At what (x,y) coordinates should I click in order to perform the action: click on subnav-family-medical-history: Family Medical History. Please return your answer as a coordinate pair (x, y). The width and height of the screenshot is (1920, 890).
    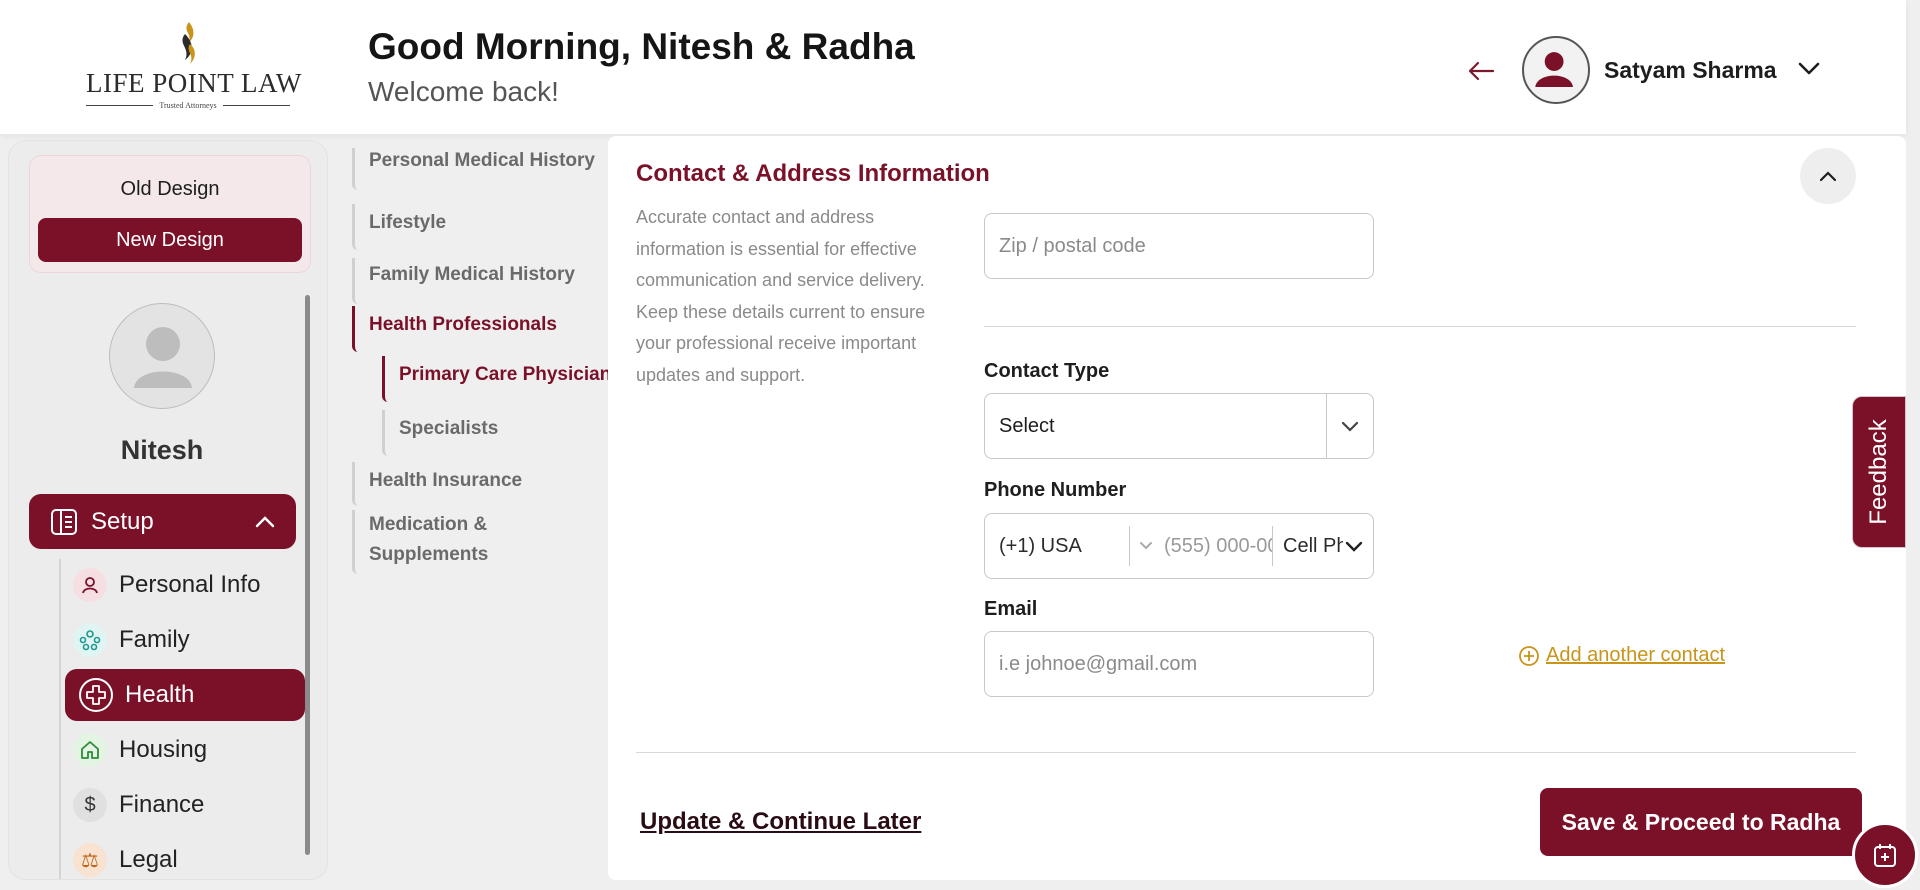
    Looking at the image, I should click on (463, 281).